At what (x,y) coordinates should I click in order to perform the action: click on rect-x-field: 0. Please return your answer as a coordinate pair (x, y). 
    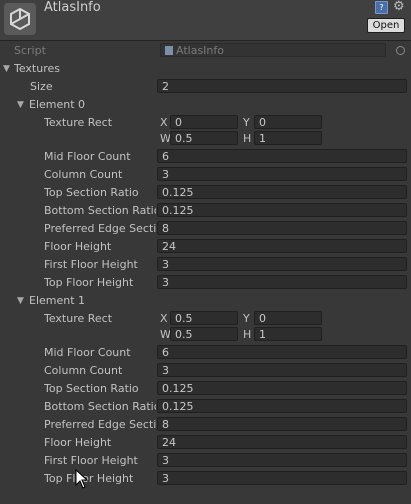
    Looking at the image, I should click on (204, 122).